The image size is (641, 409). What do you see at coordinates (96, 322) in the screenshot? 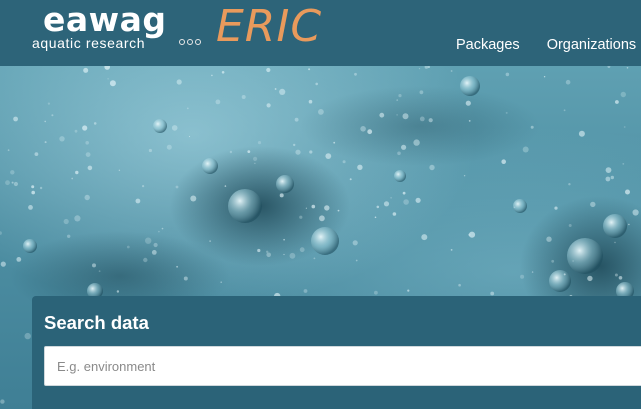
I see `search-title: Search data` at bounding box center [96, 322].